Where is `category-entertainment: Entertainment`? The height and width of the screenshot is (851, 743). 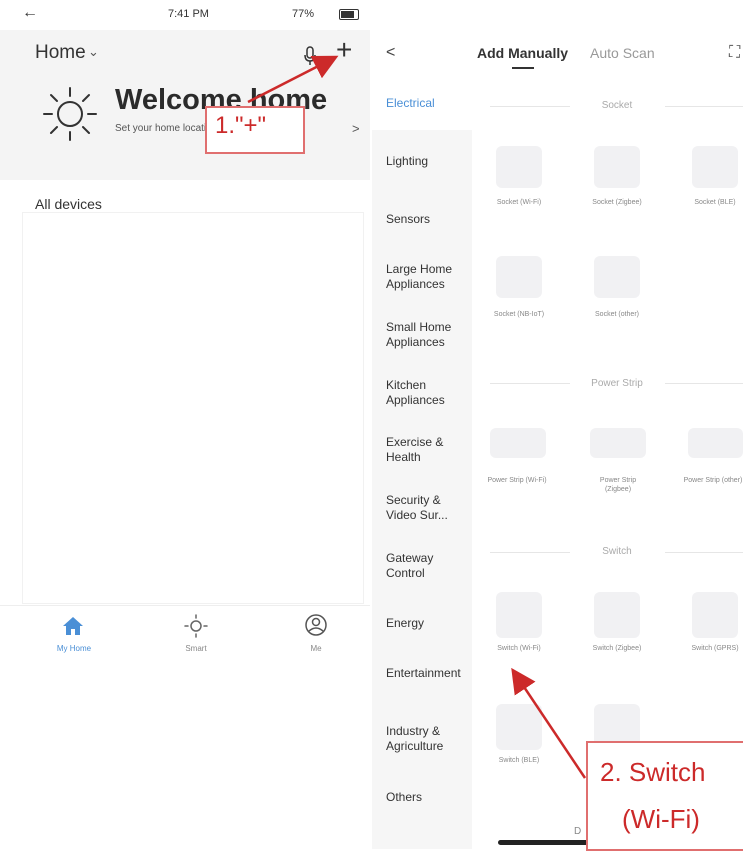
category-entertainment: Entertainment is located at coordinates (429, 673).